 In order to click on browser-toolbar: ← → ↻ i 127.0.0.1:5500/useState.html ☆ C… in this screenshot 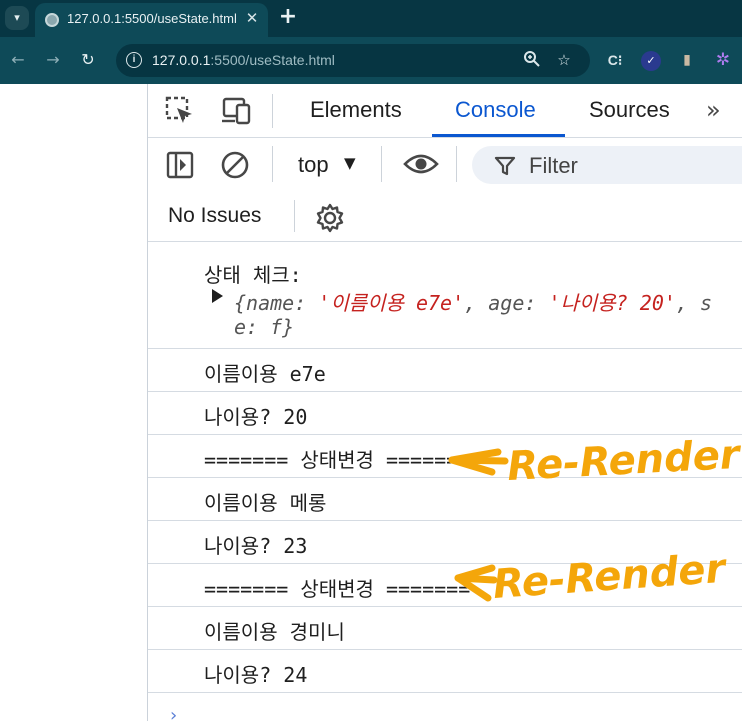, I will do `click(371, 60)`.